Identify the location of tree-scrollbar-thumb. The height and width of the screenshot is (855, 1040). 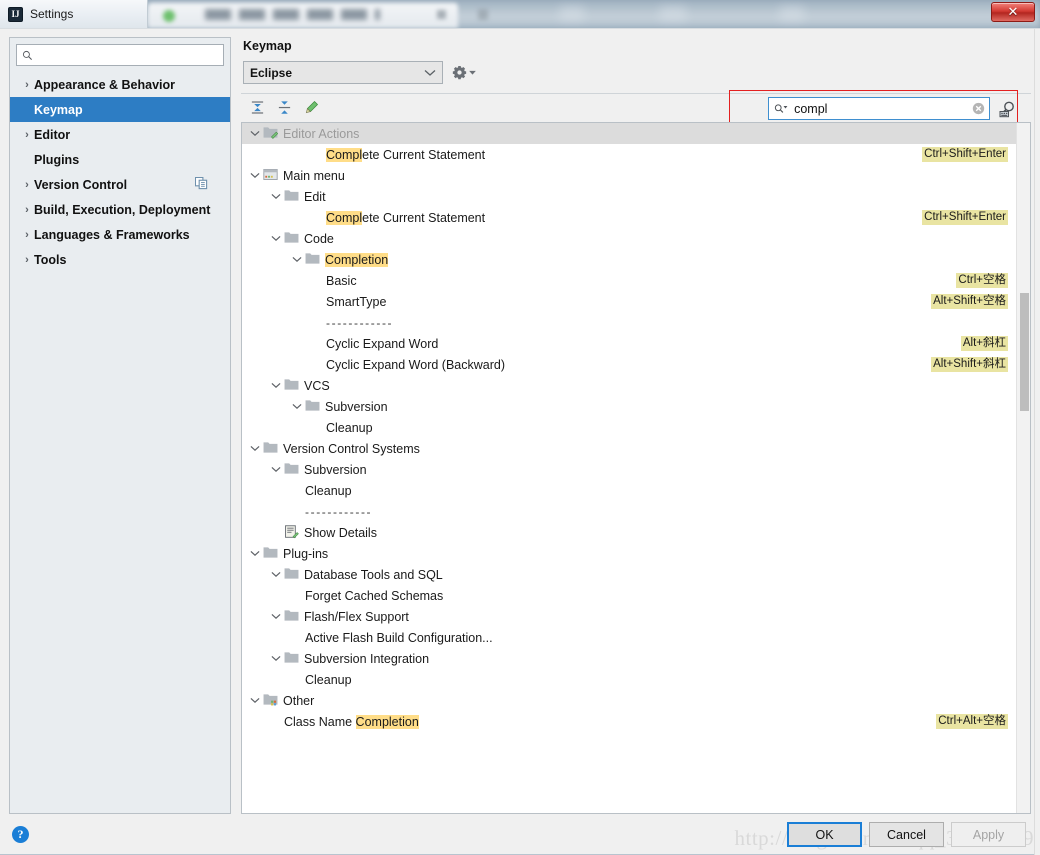
(1024, 352).